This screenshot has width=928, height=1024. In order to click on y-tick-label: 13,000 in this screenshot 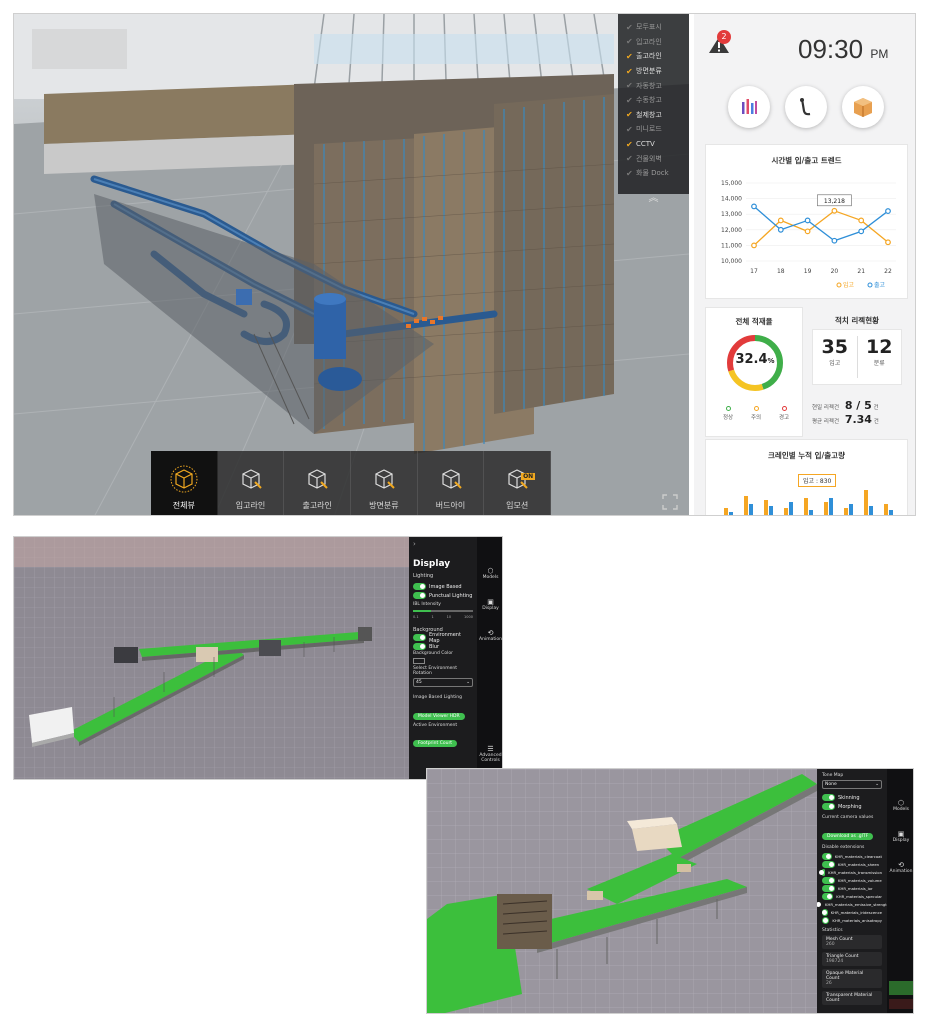, I will do `click(731, 214)`.